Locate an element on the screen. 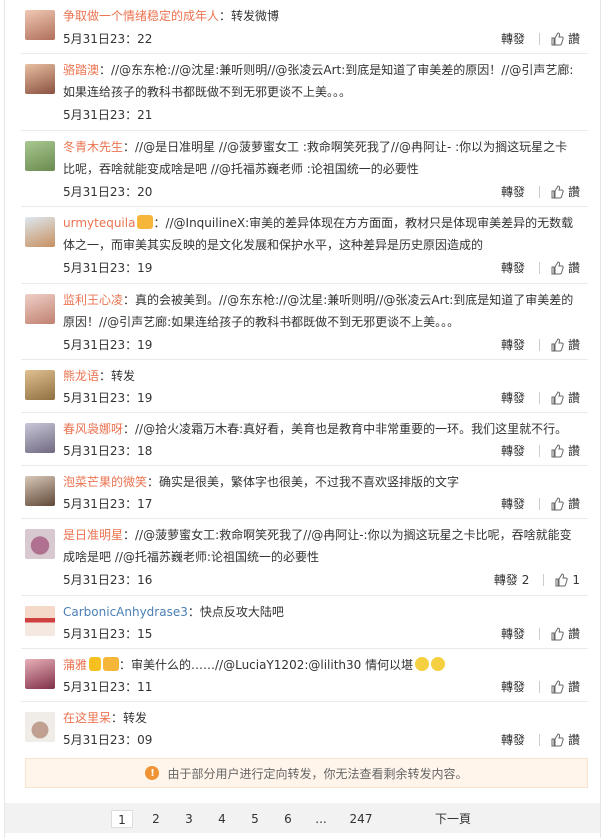 This screenshot has height=838, width=605. page-2: 2 is located at coordinates (156, 819).